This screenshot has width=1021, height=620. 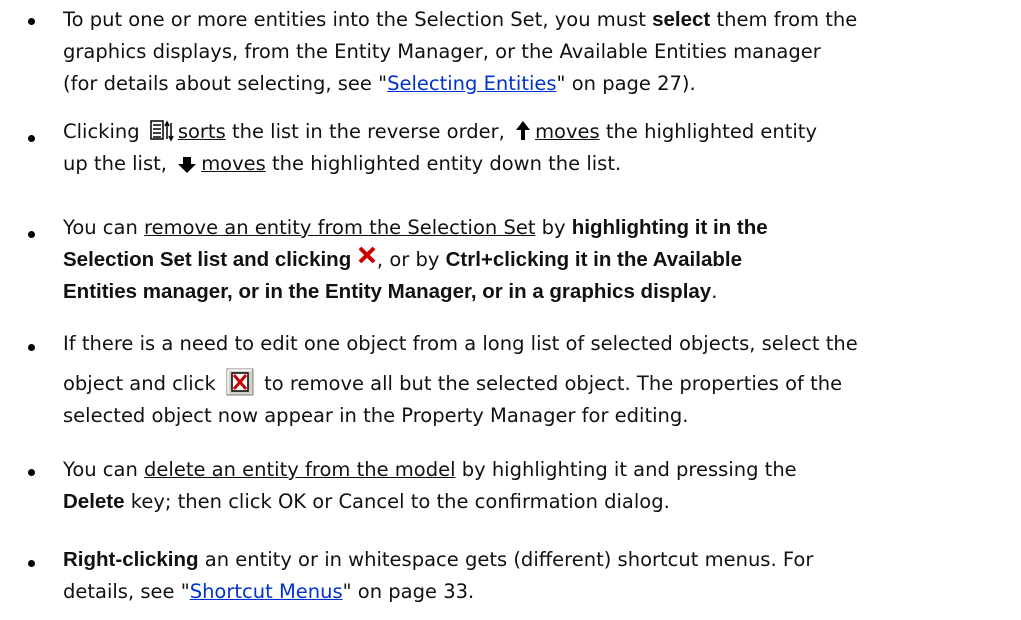 I want to click on text-span: (for details about selecting, see ", so click(x=225, y=83).